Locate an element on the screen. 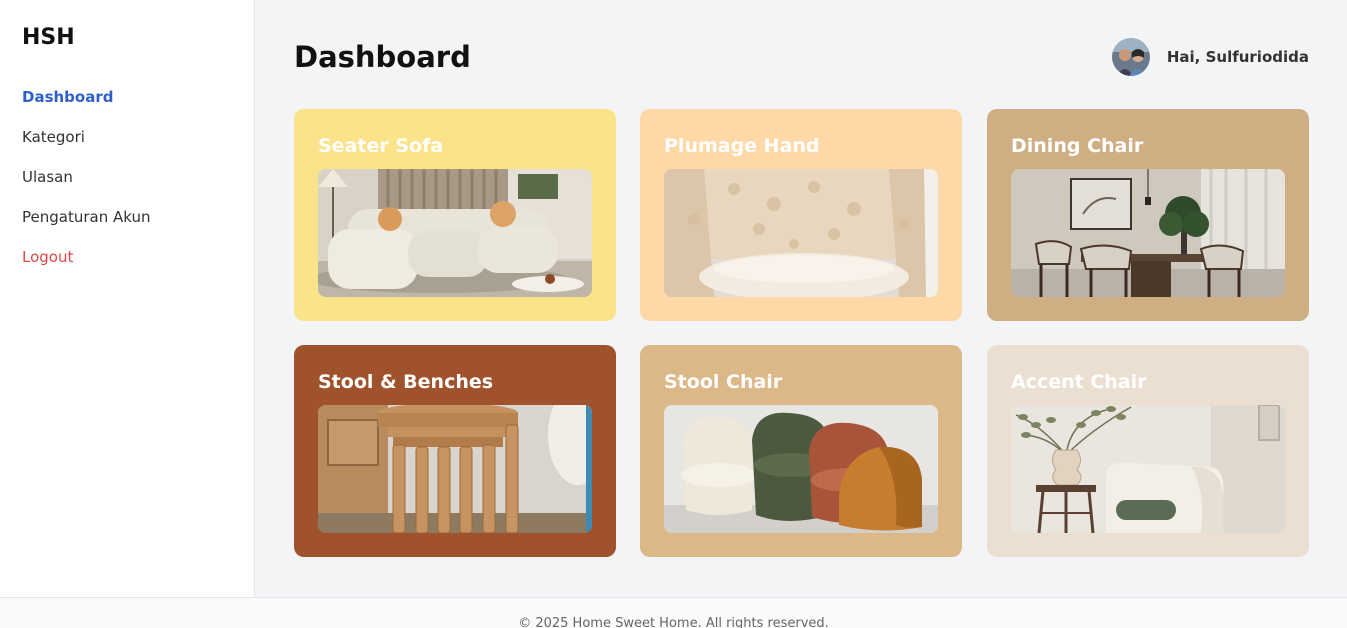  user-menu: Hai, Sulfuriodida is located at coordinates (1210, 57).